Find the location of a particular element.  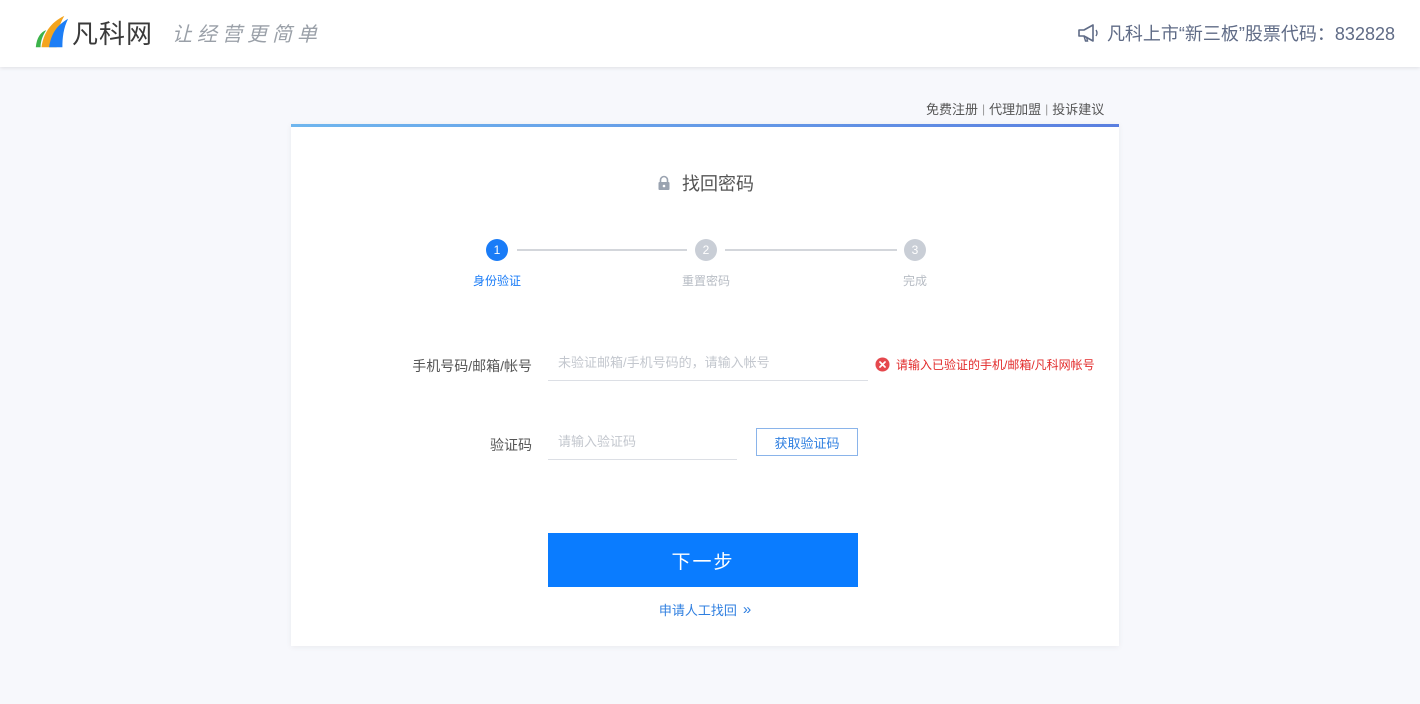

card-title-text: 找回密码 is located at coordinates (718, 184).